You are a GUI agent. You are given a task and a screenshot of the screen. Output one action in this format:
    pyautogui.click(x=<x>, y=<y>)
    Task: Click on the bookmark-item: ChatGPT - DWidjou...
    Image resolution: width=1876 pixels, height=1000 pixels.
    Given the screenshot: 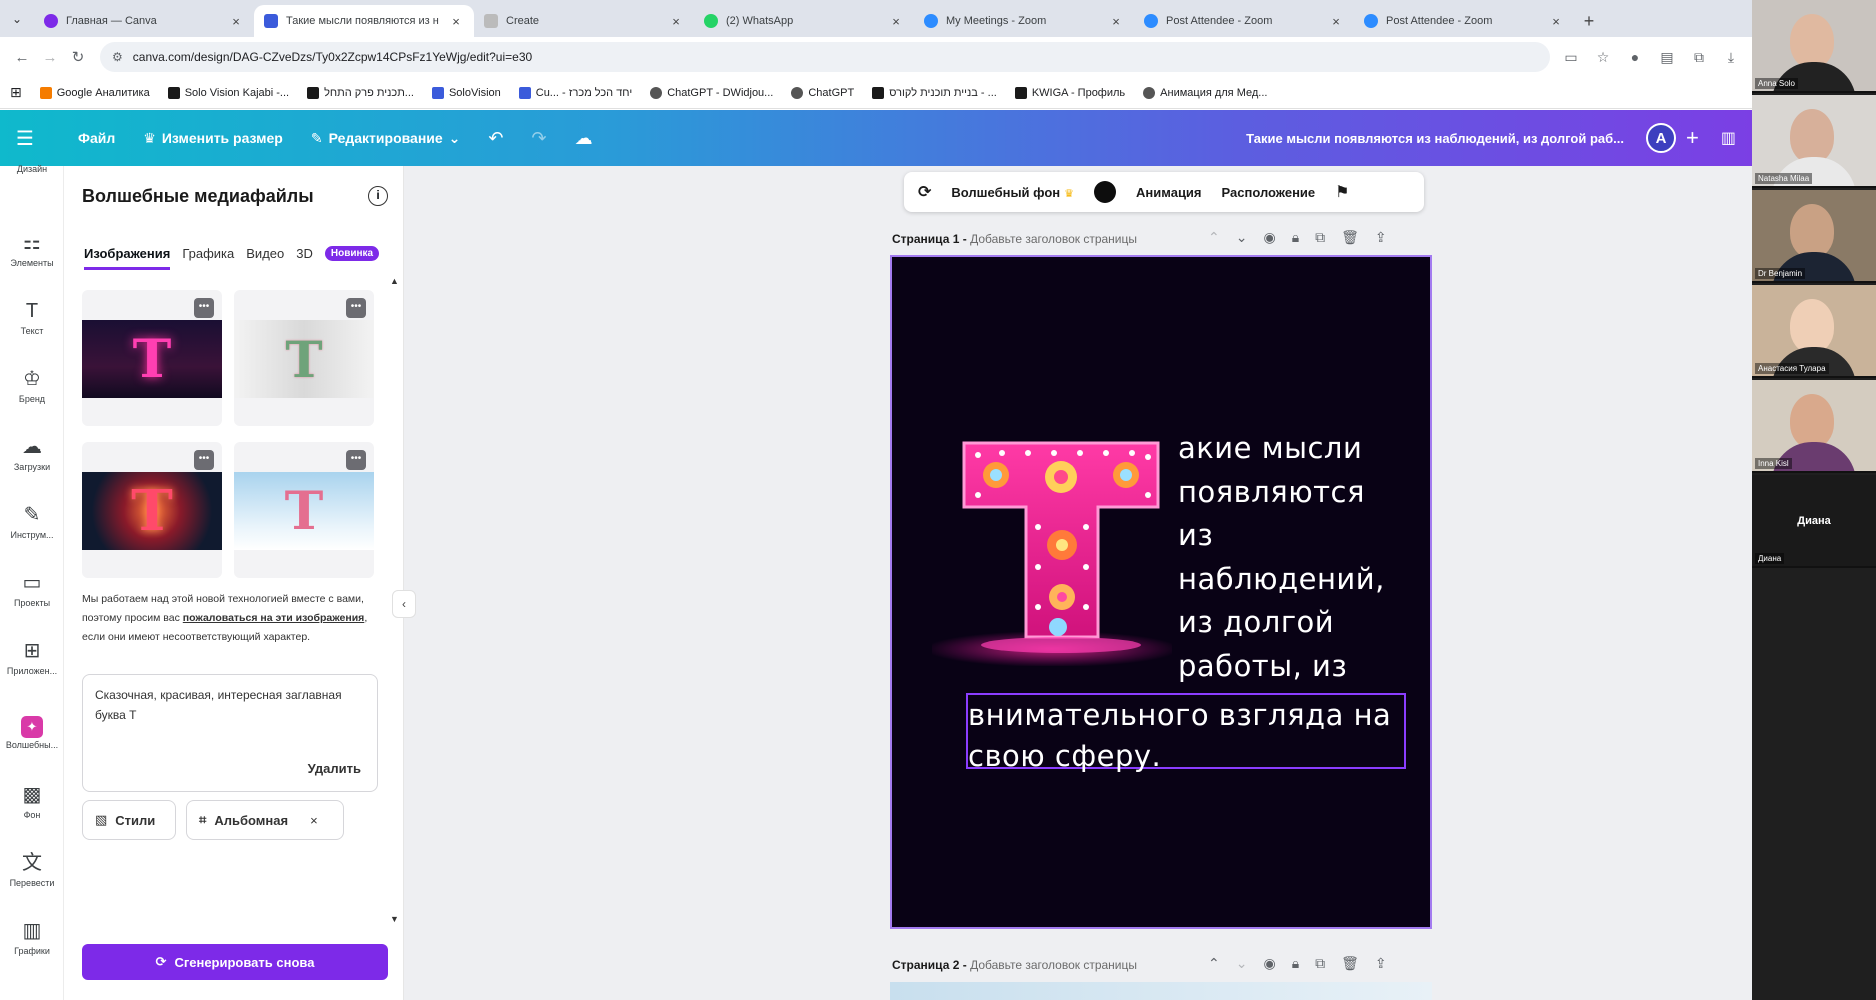 What is the action you would take?
    pyautogui.click(x=711, y=92)
    